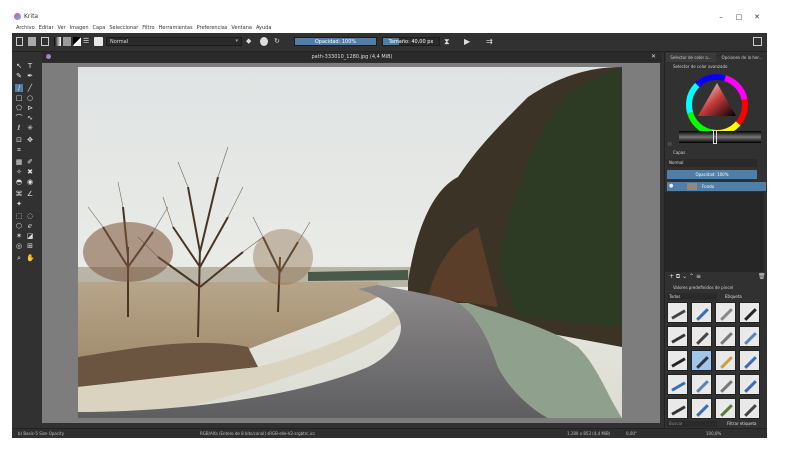  I want to click on transform-tool-icon: ⊡, so click(19, 140).